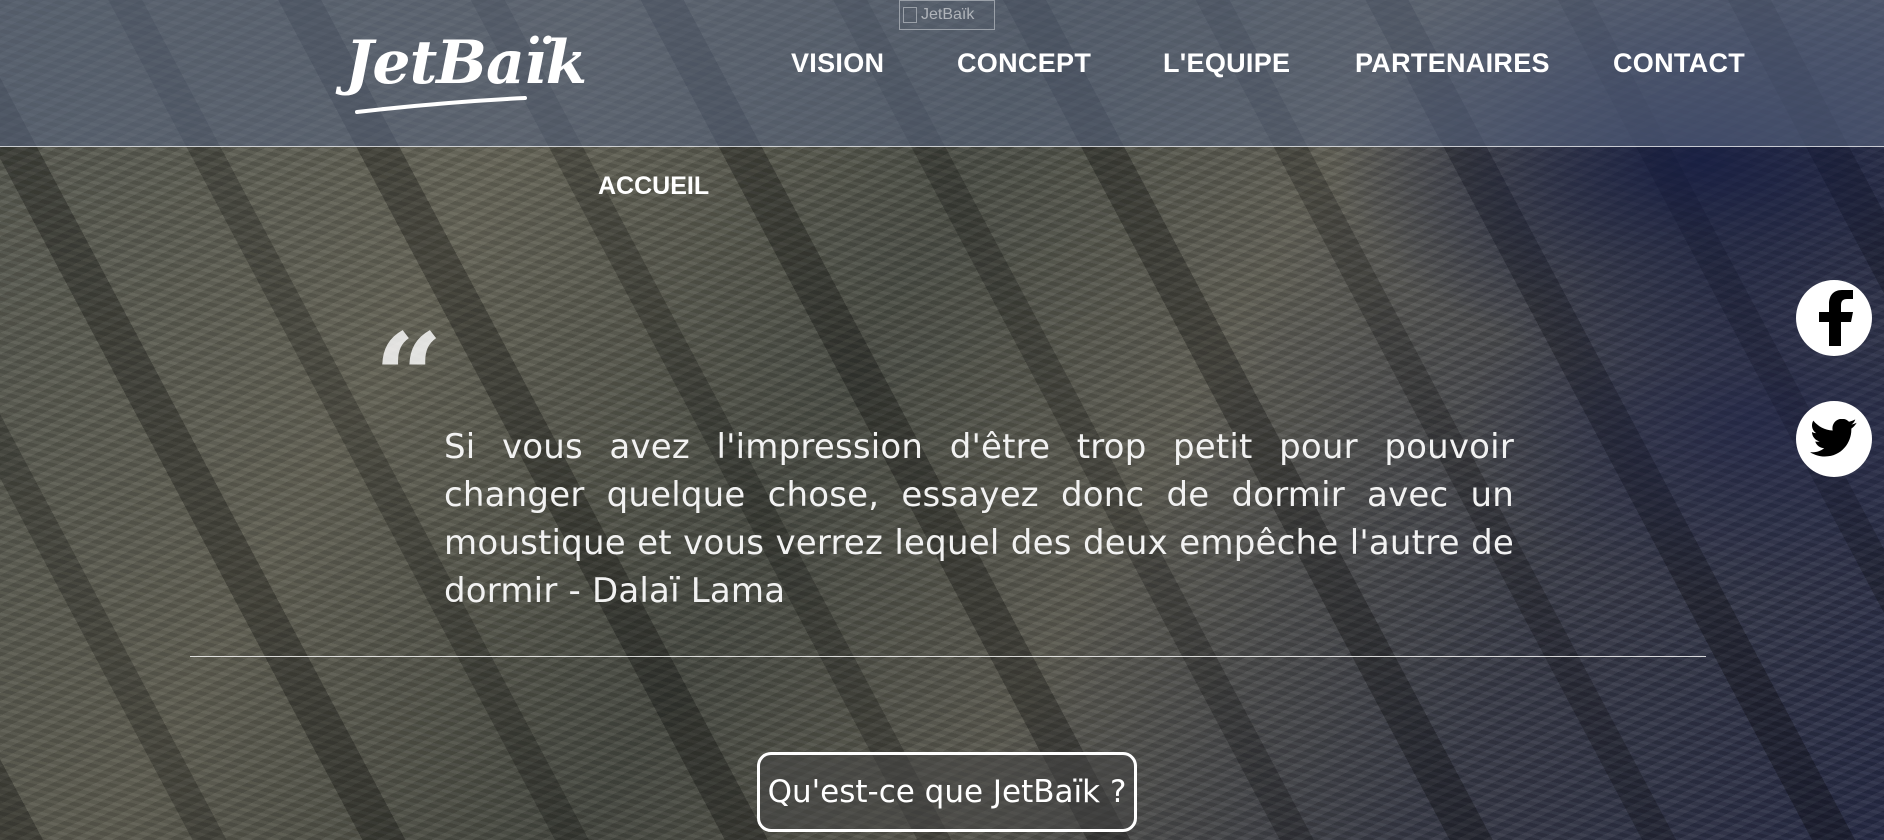 This screenshot has height=840, width=1884. Describe the element at coordinates (653, 186) in the screenshot. I see `nav-item-accueil: ACCUEIL` at that location.